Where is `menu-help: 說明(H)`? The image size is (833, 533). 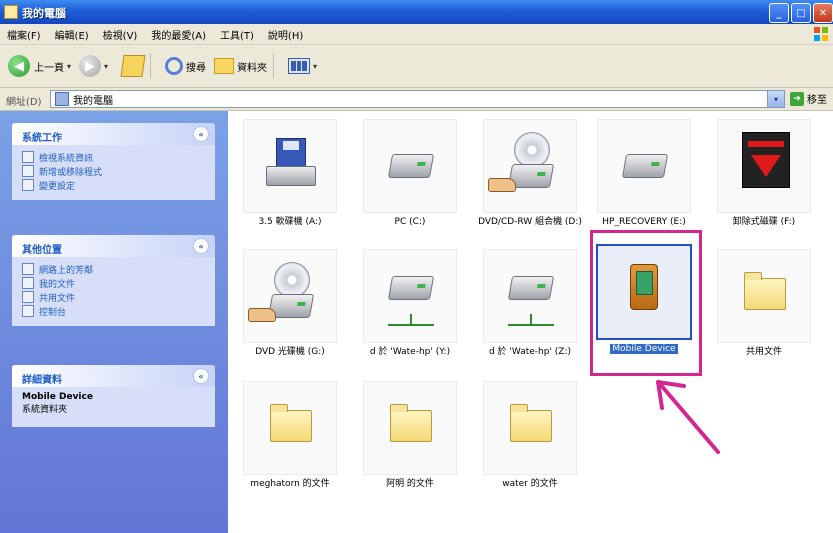
menu-help: 說明(H) is located at coordinates (285, 34).